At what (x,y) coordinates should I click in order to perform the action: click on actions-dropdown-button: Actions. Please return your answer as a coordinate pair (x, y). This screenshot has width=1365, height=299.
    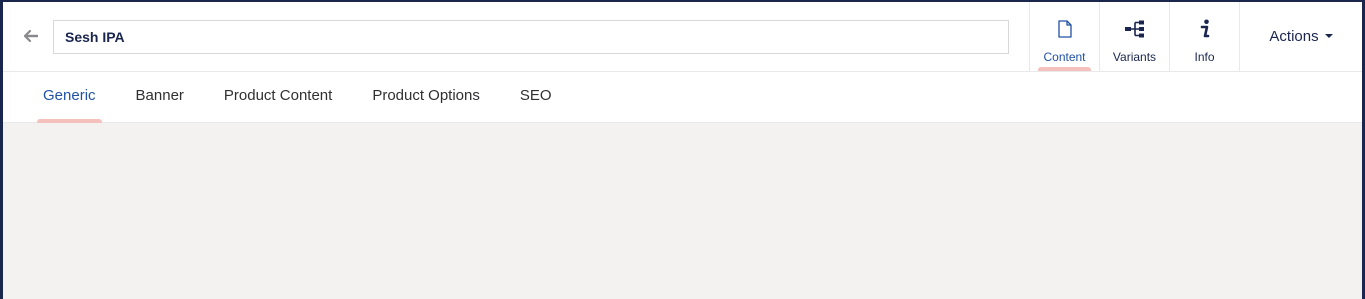
    Looking at the image, I should click on (1300, 36).